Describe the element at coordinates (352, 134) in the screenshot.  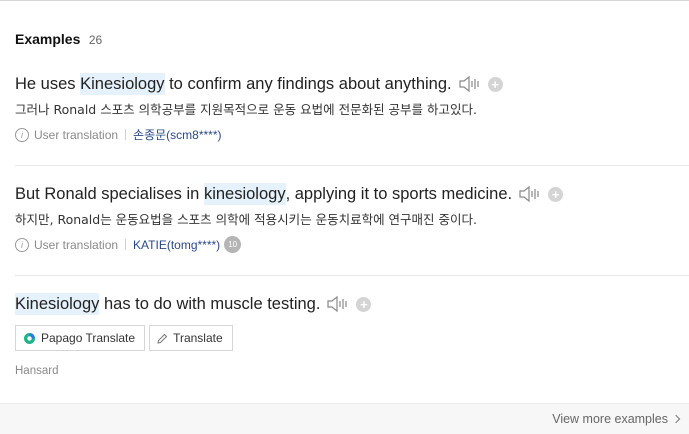
I see `translation-meta: i User translation 손종문(scm8****)` at that location.